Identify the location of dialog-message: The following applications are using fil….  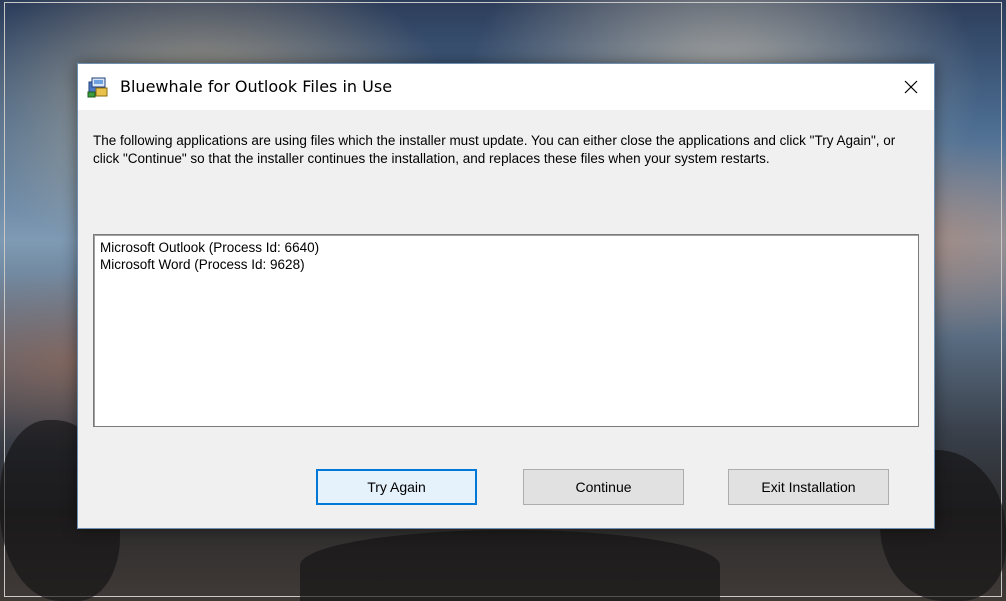
(494, 149).